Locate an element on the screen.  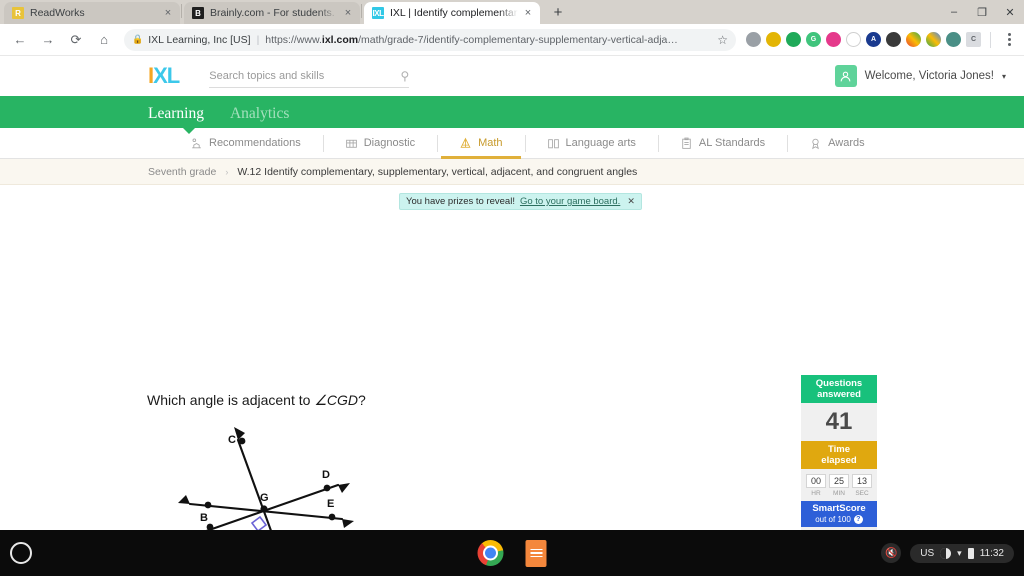
question-text: Which angle is adjacent to ∠CGD? is located at coordinates (256, 400).